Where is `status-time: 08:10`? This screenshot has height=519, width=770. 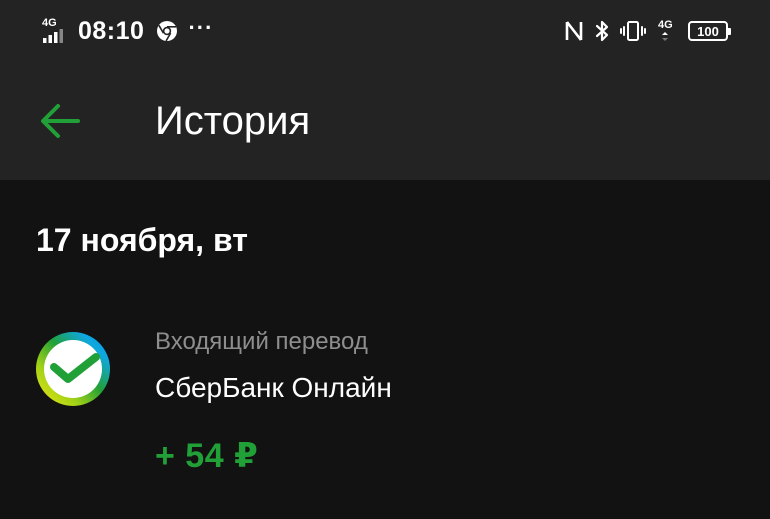
status-time: 08:10 is located at coordinates (111, 30).